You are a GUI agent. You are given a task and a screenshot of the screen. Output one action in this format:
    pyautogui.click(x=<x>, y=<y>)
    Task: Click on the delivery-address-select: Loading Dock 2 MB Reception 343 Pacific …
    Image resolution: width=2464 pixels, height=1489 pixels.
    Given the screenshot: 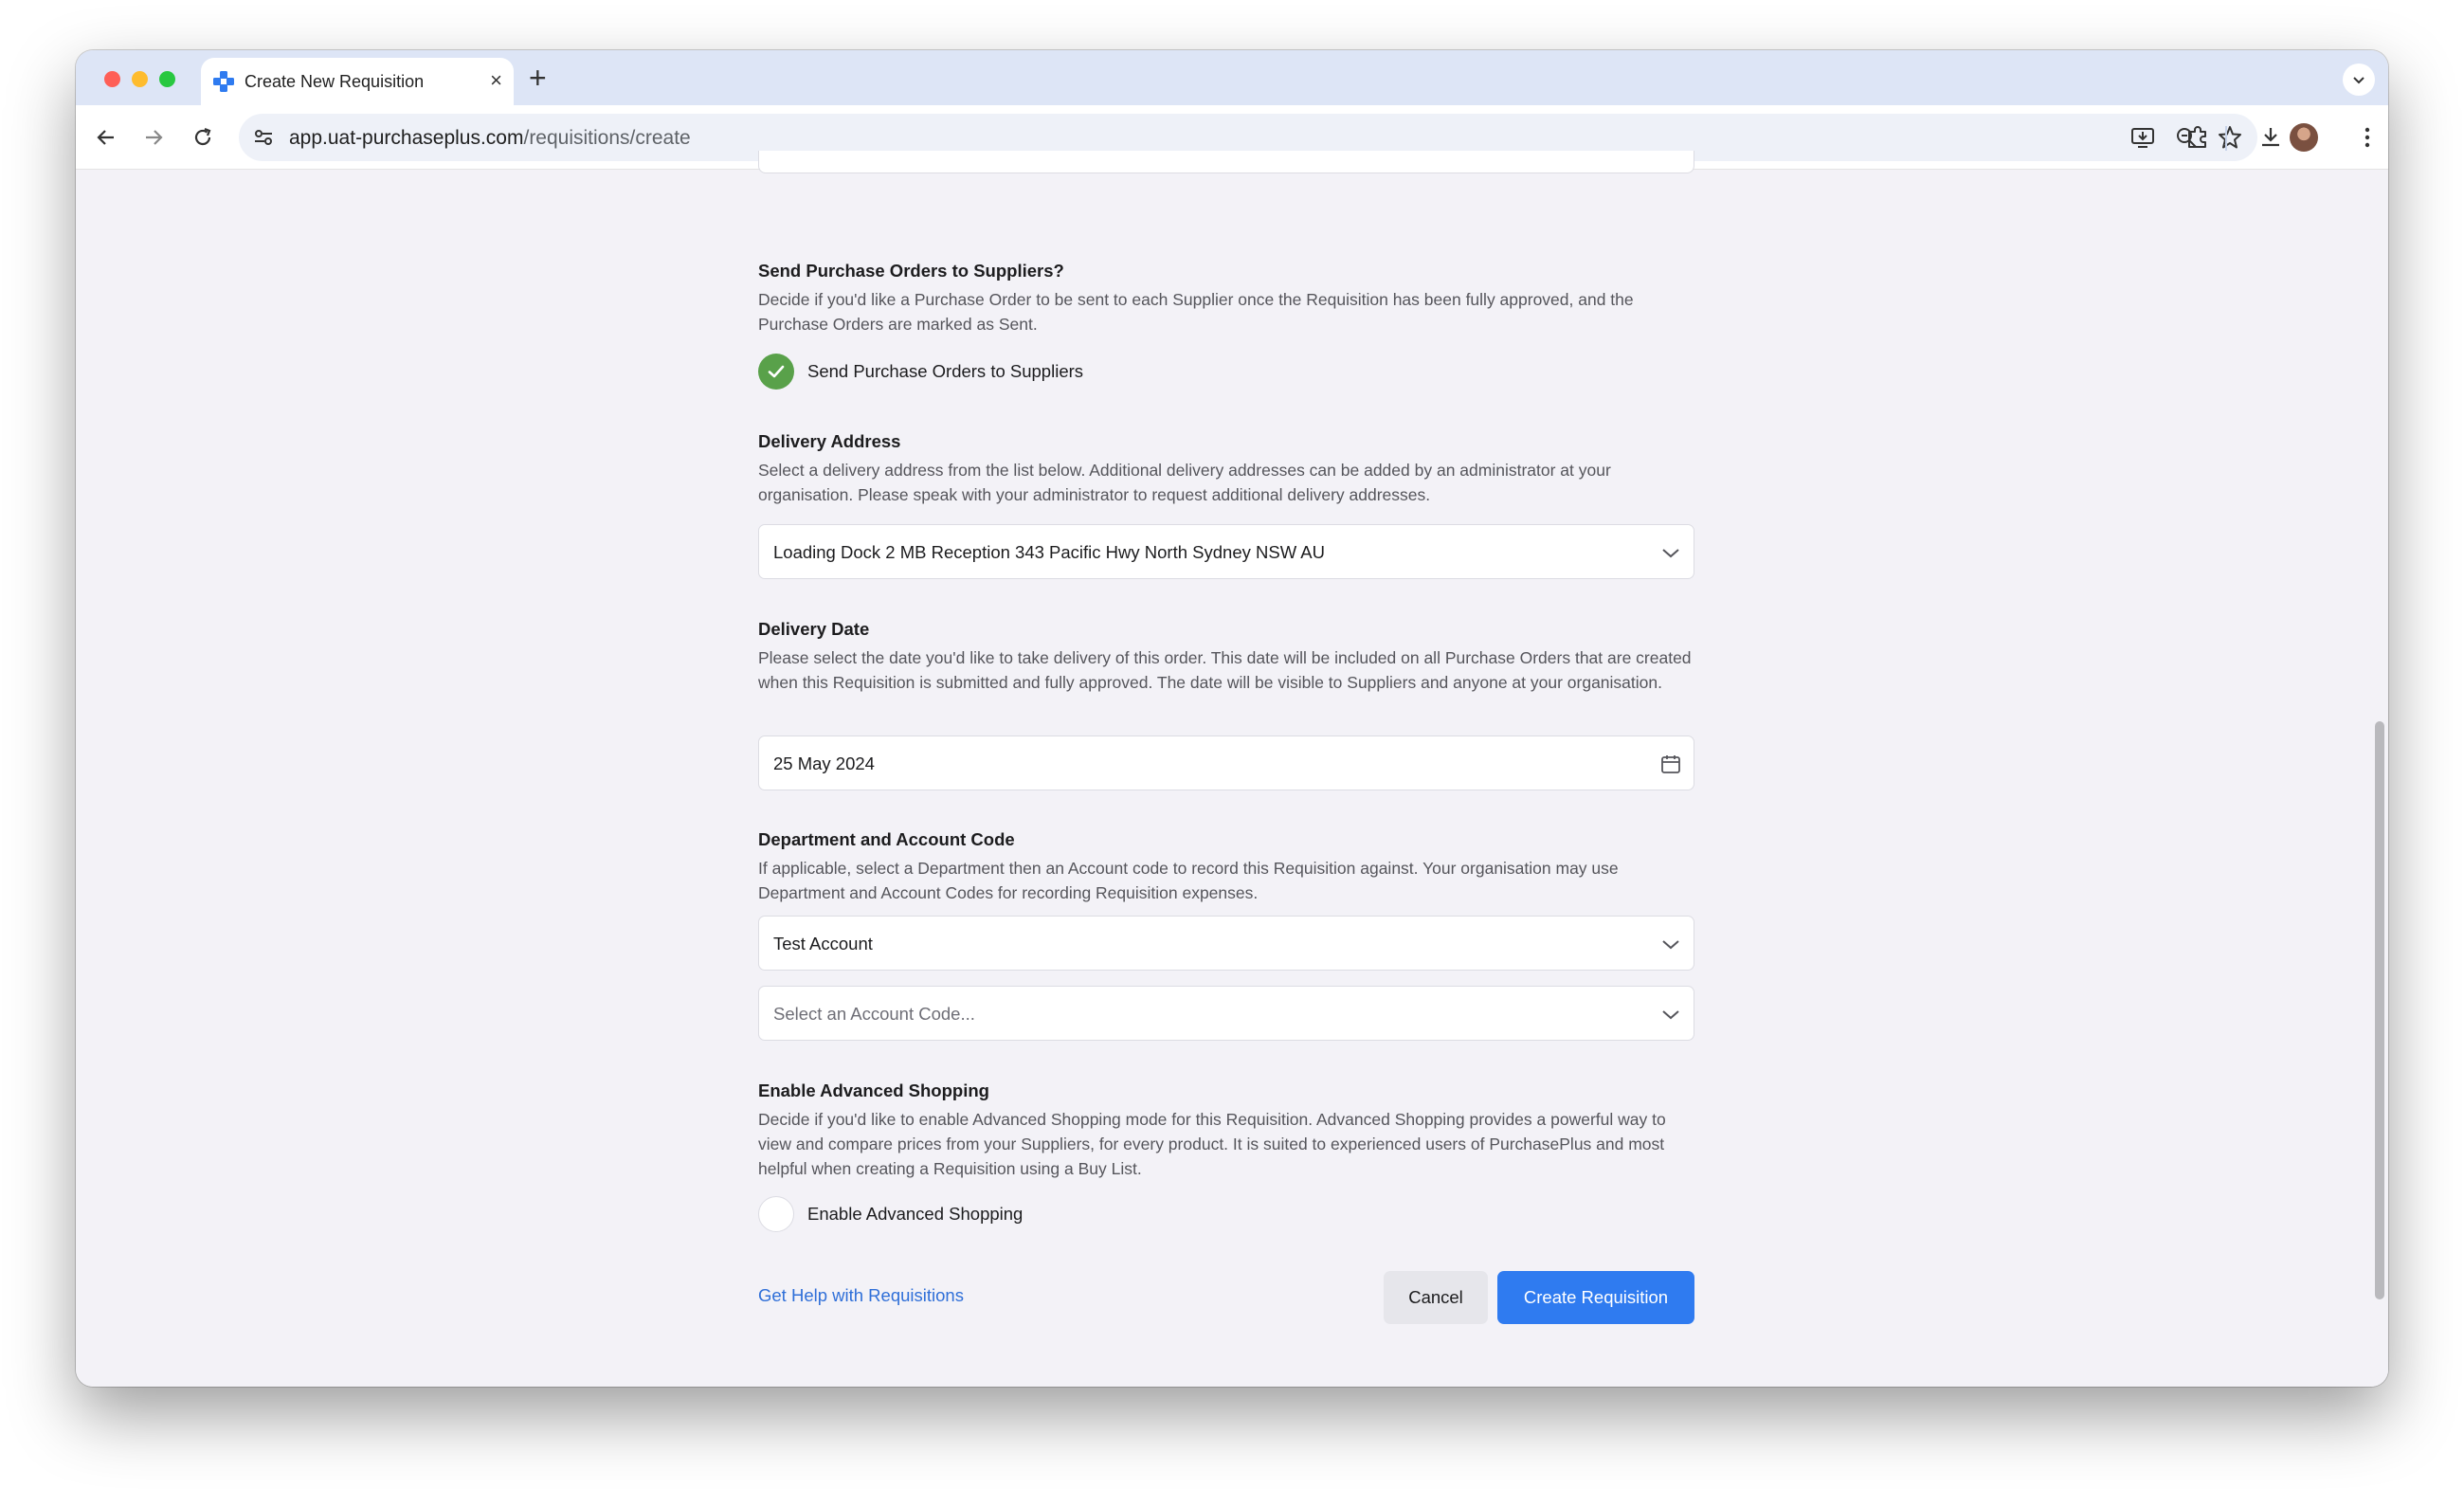 What is the action you would take?
    pyautogui.click(x=1226, y=551)
    